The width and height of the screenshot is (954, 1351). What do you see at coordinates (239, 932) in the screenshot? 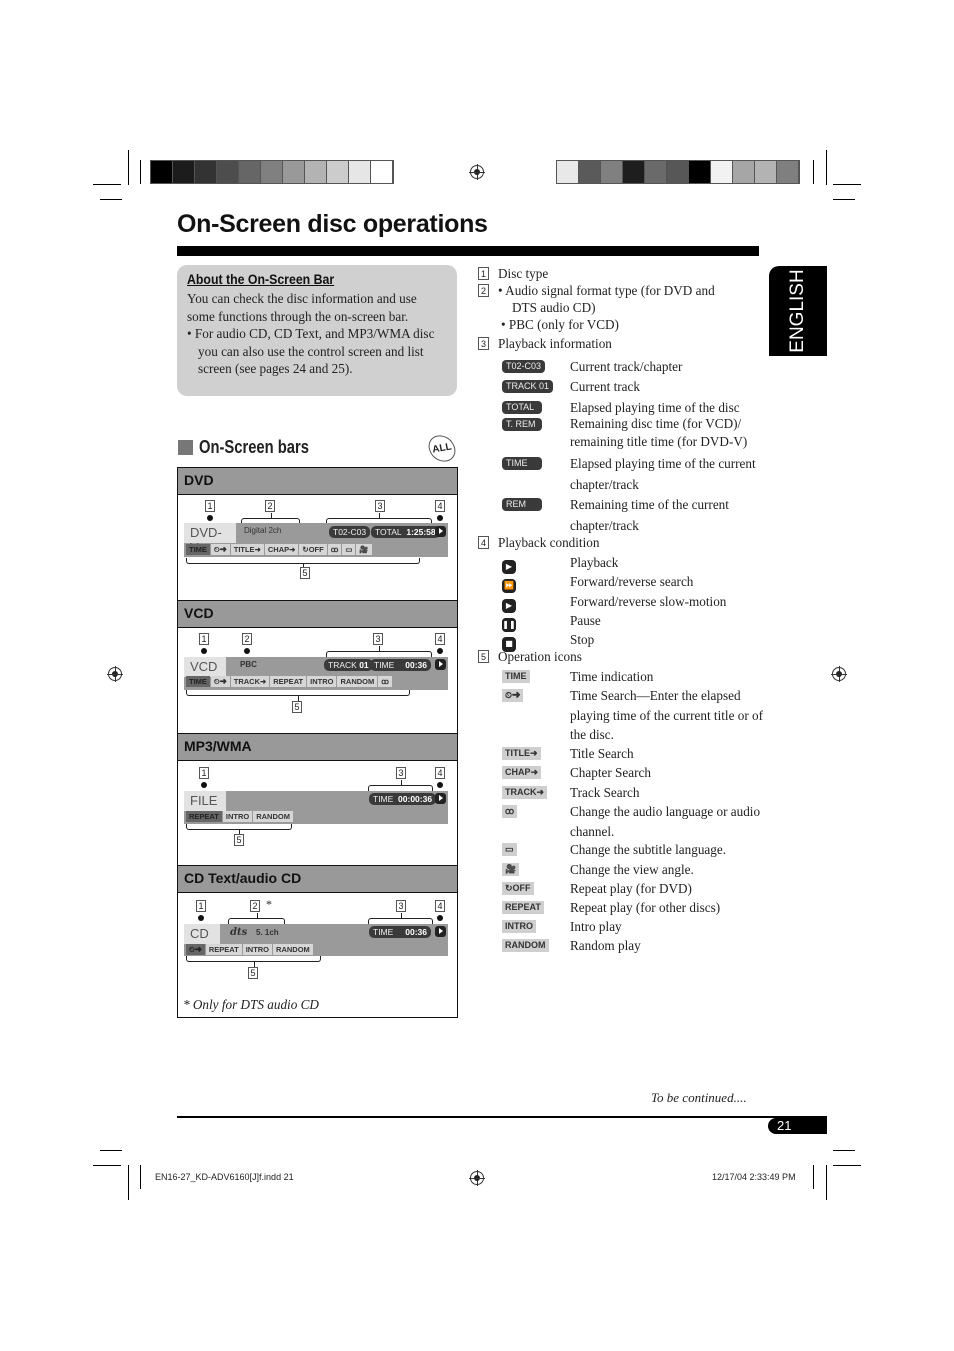
I see `dts-logo-label: dts` at bounding box center [239, 932].